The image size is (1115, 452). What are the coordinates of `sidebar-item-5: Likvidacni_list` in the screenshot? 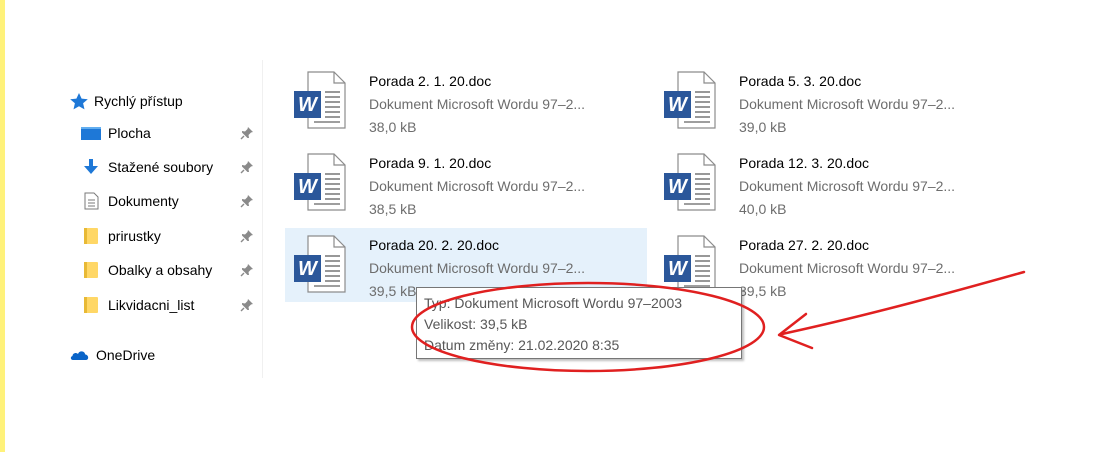 It's located at (137, 305).